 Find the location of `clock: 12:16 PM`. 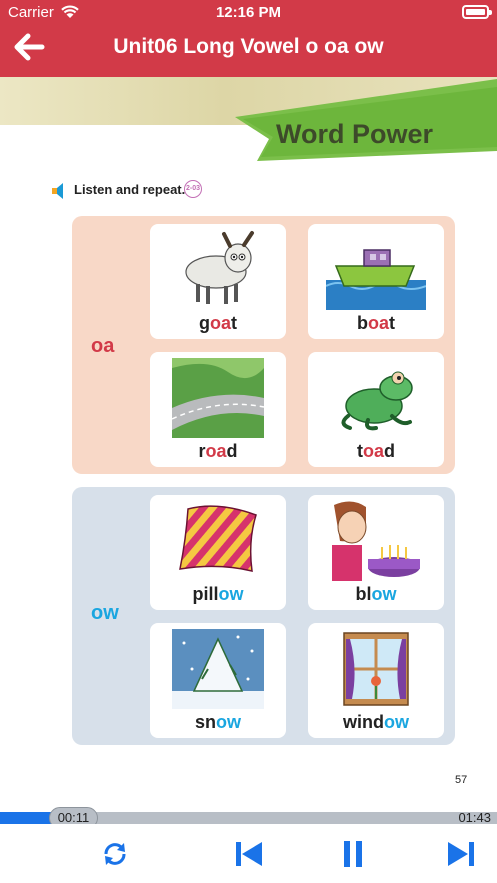

clock: 12:16 PM is located at coordinates (248, 12).